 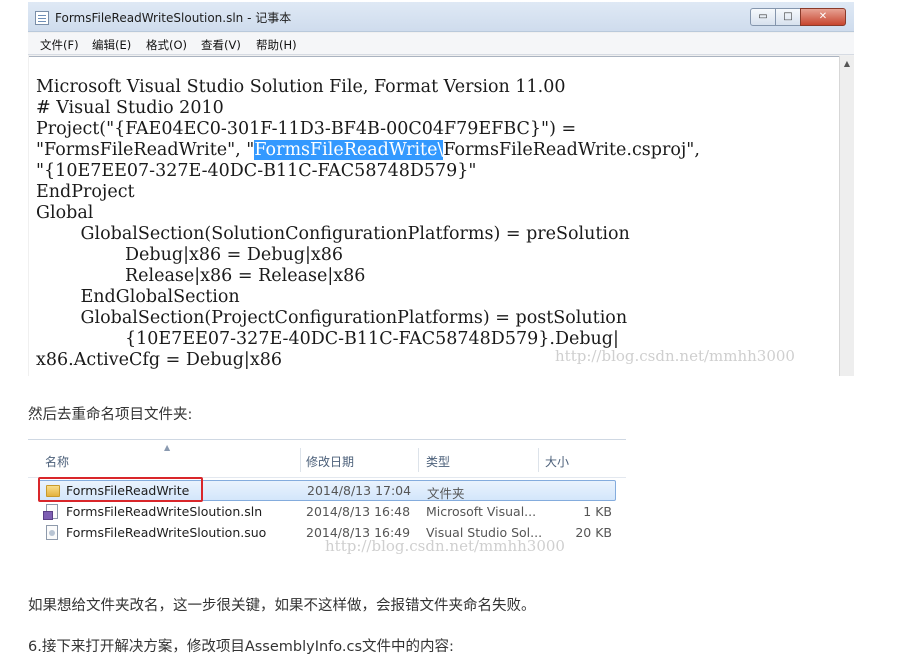 I want to click on close-button: ✕, so click(x=823, y=17).